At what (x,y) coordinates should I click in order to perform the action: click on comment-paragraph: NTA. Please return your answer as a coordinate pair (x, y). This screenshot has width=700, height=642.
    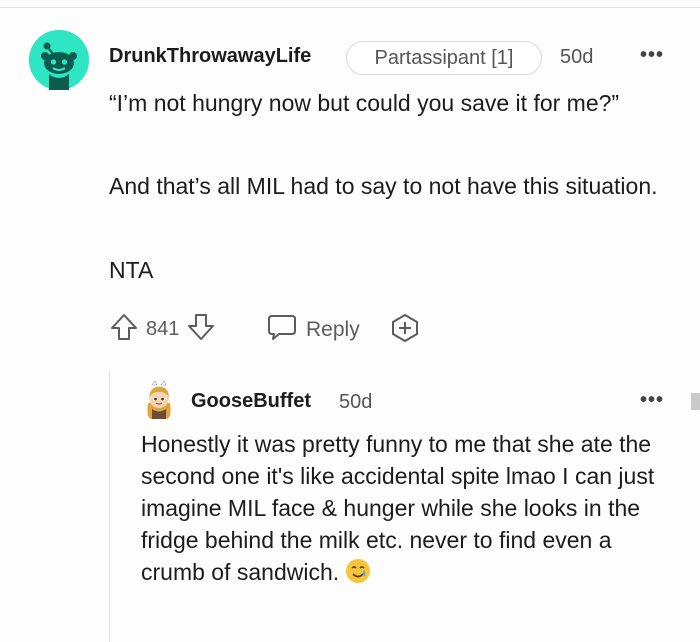
    Looking at the image, I should click on (131, 270).